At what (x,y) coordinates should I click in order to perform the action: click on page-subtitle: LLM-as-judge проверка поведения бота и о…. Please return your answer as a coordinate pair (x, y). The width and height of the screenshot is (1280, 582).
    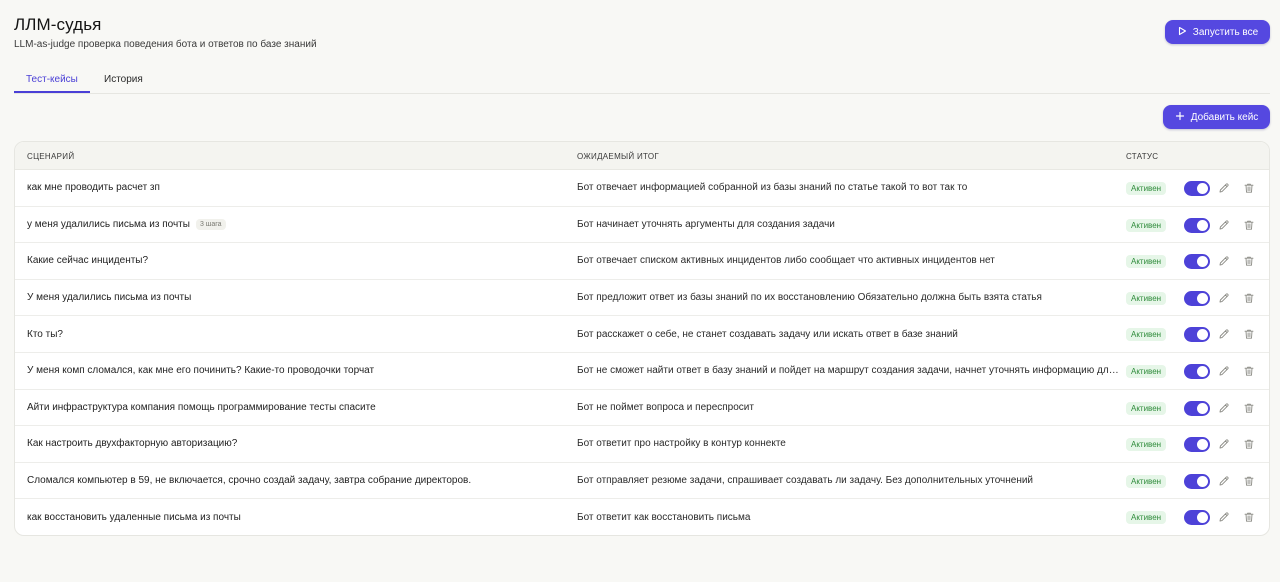
    Looking at the image, I should click on (165, 44).